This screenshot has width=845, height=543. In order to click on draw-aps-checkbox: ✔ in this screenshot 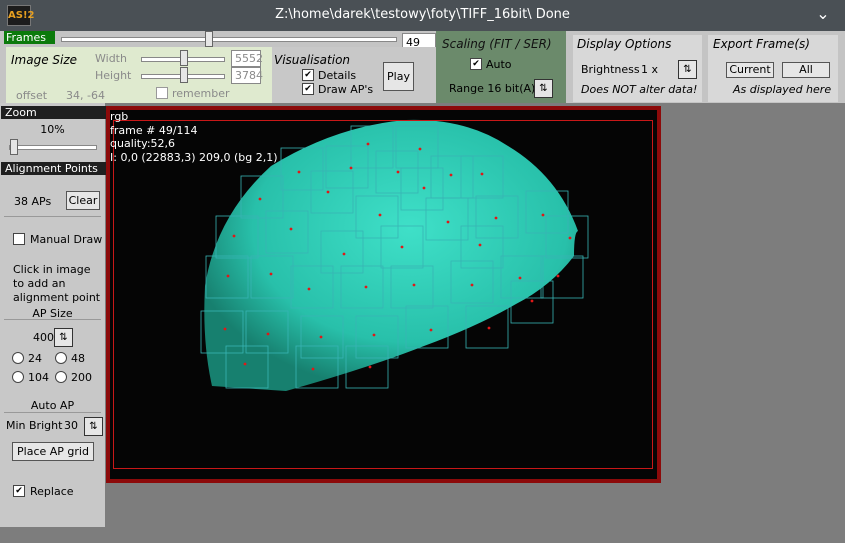, I will do `click(308, 89)`.